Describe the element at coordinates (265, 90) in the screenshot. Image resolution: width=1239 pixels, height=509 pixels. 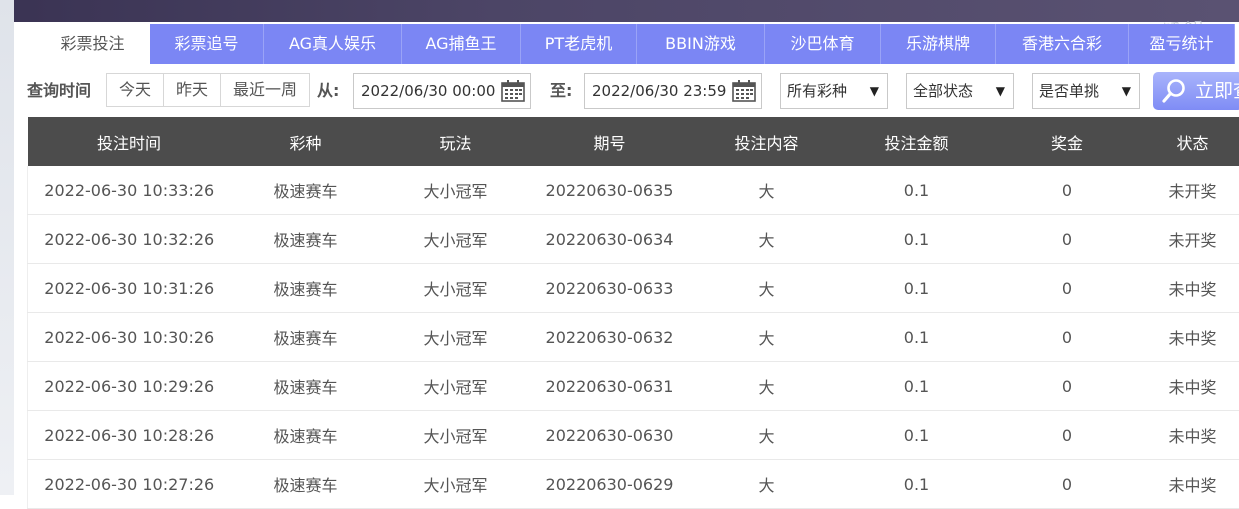
I see `last-week-button: 最近一周` at that location.